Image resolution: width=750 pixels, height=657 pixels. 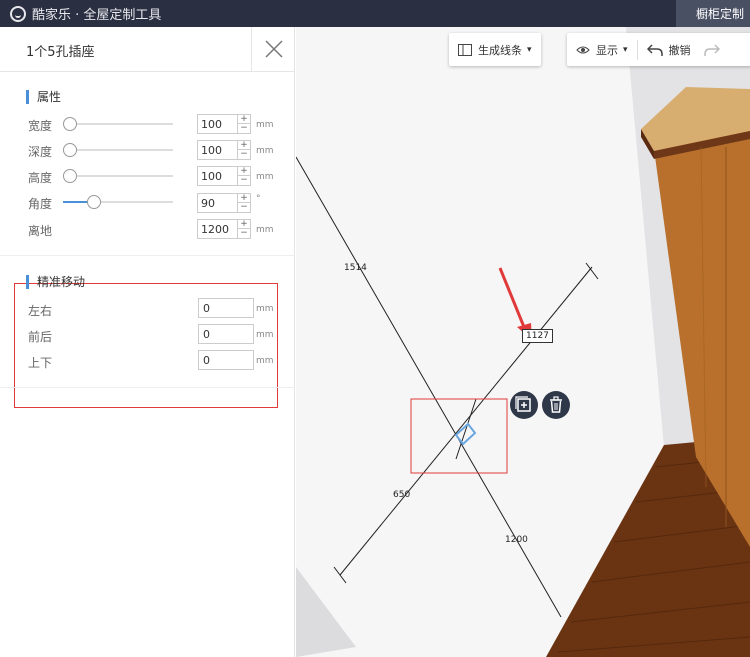 What do you see at coordinates (258, 199) in the screenshot?
I see `angle-unit: °` at bounding box center [258, 199].